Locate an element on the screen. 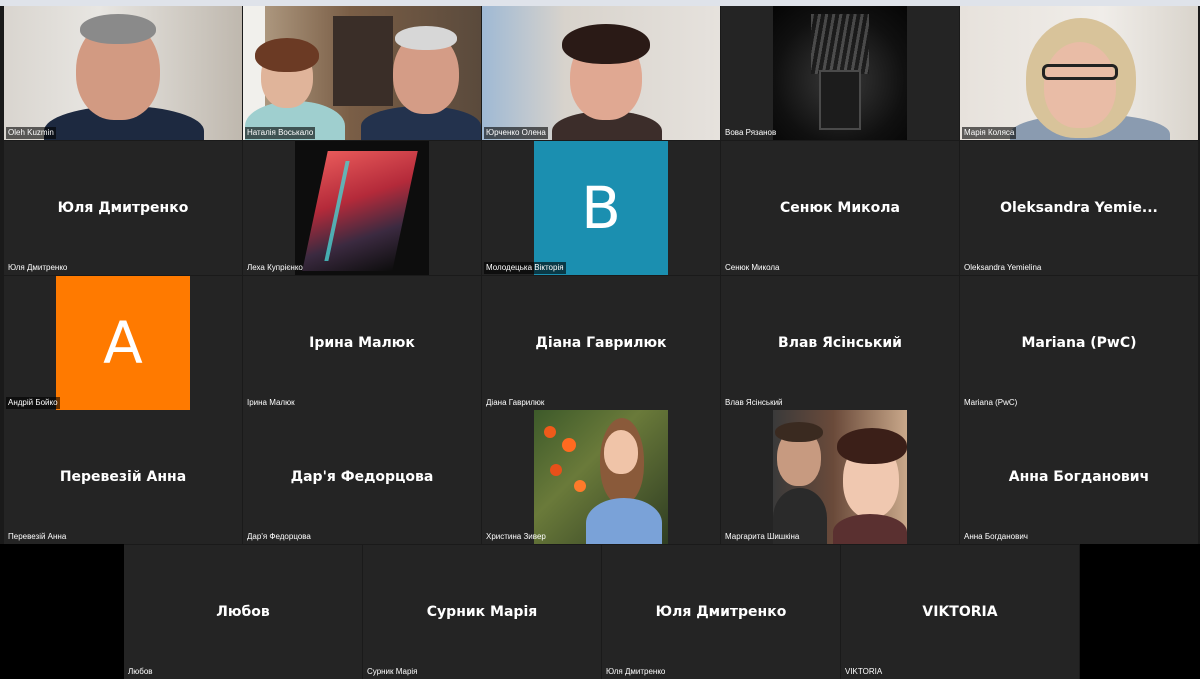 The height and width of the screenshot is (679, 1200). participant-name-label: Марія Коляса is located at coordinates (989, 133).